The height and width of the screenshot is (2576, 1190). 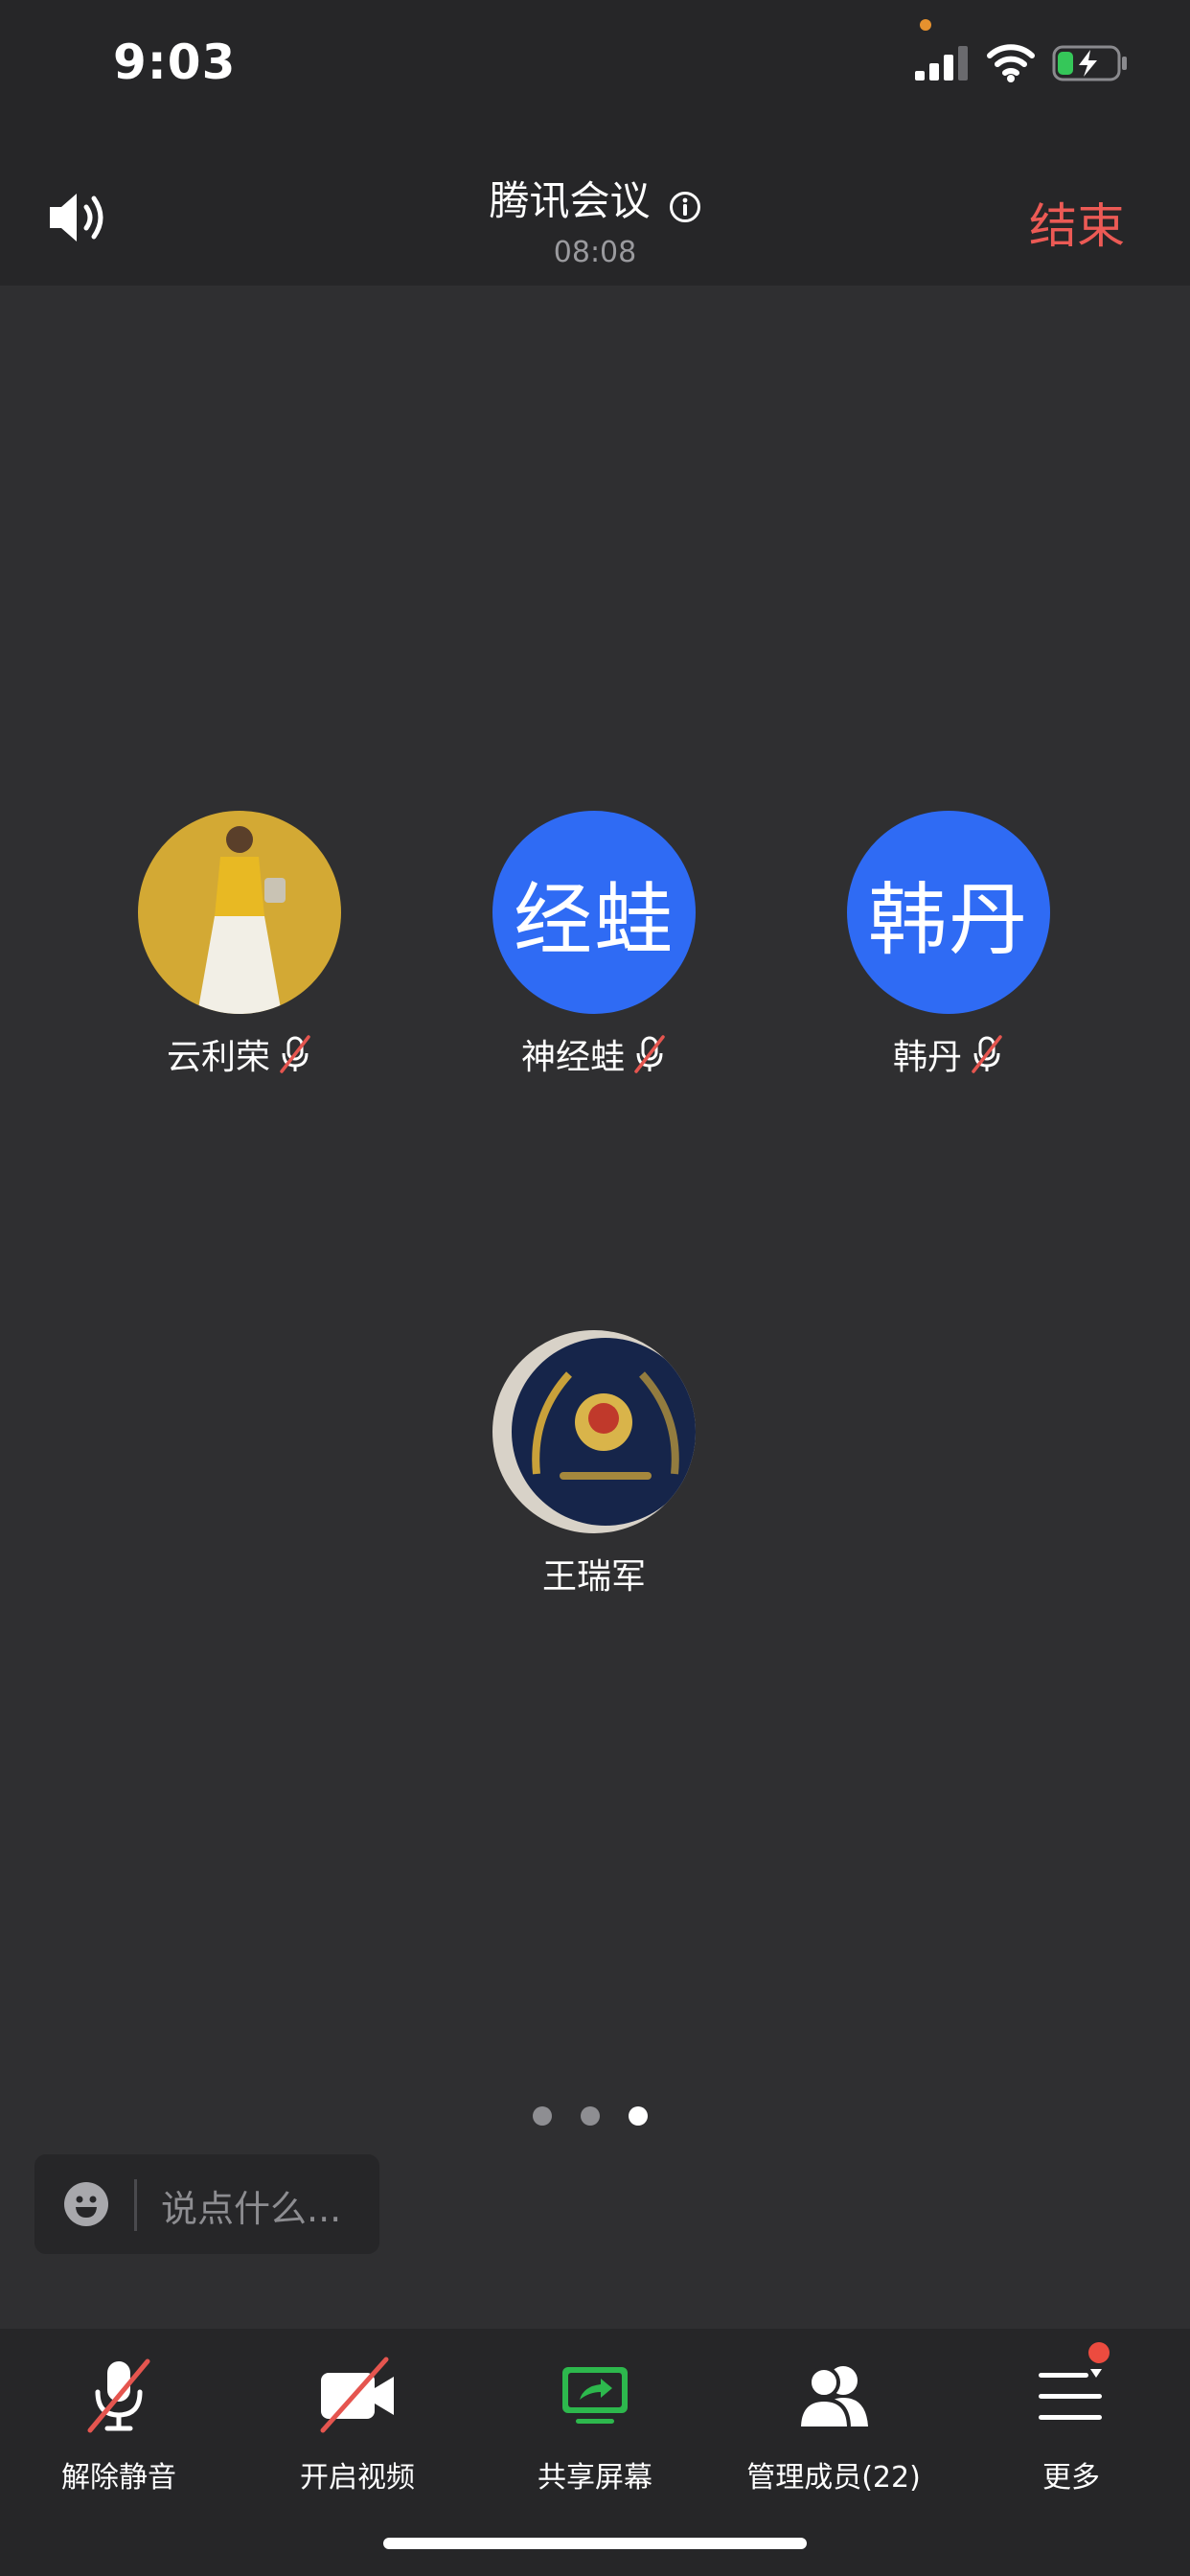 What do you see at coordinates (357, 2395) in the screenshot?
I see `video-off-icon` at bounding box center [357, 2395].